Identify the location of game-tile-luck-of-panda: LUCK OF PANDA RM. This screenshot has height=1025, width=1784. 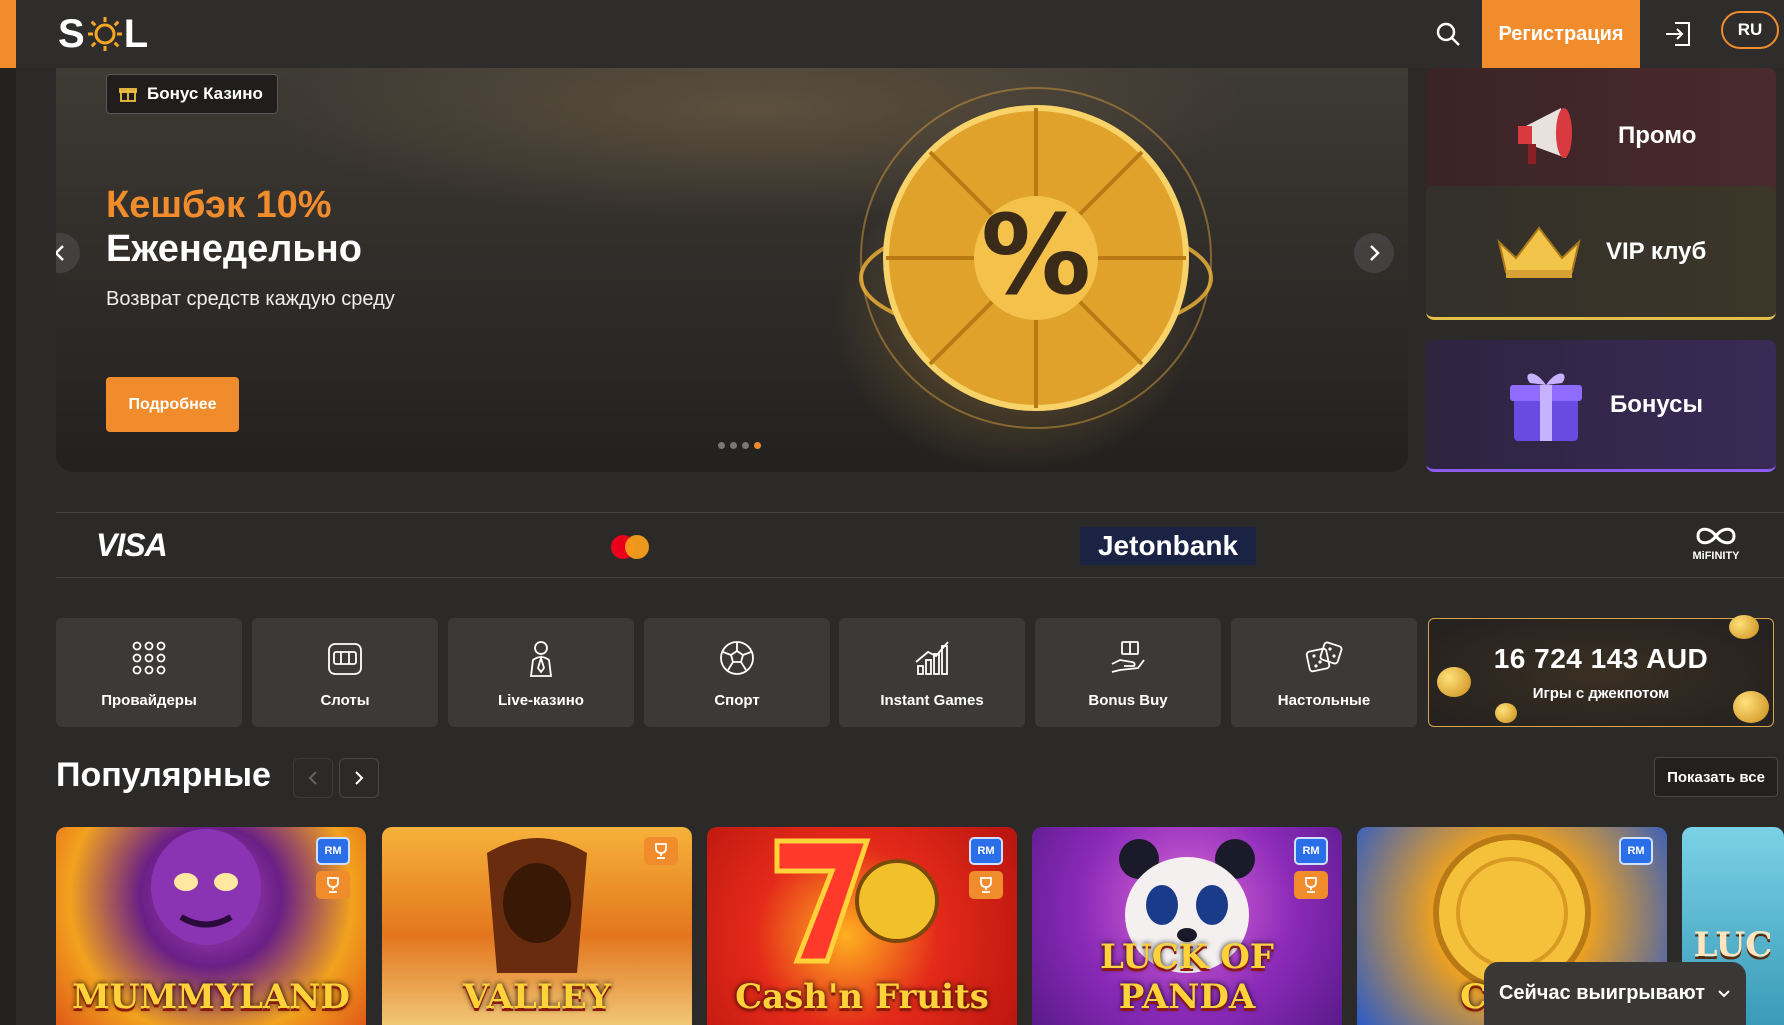
(1187, 926).